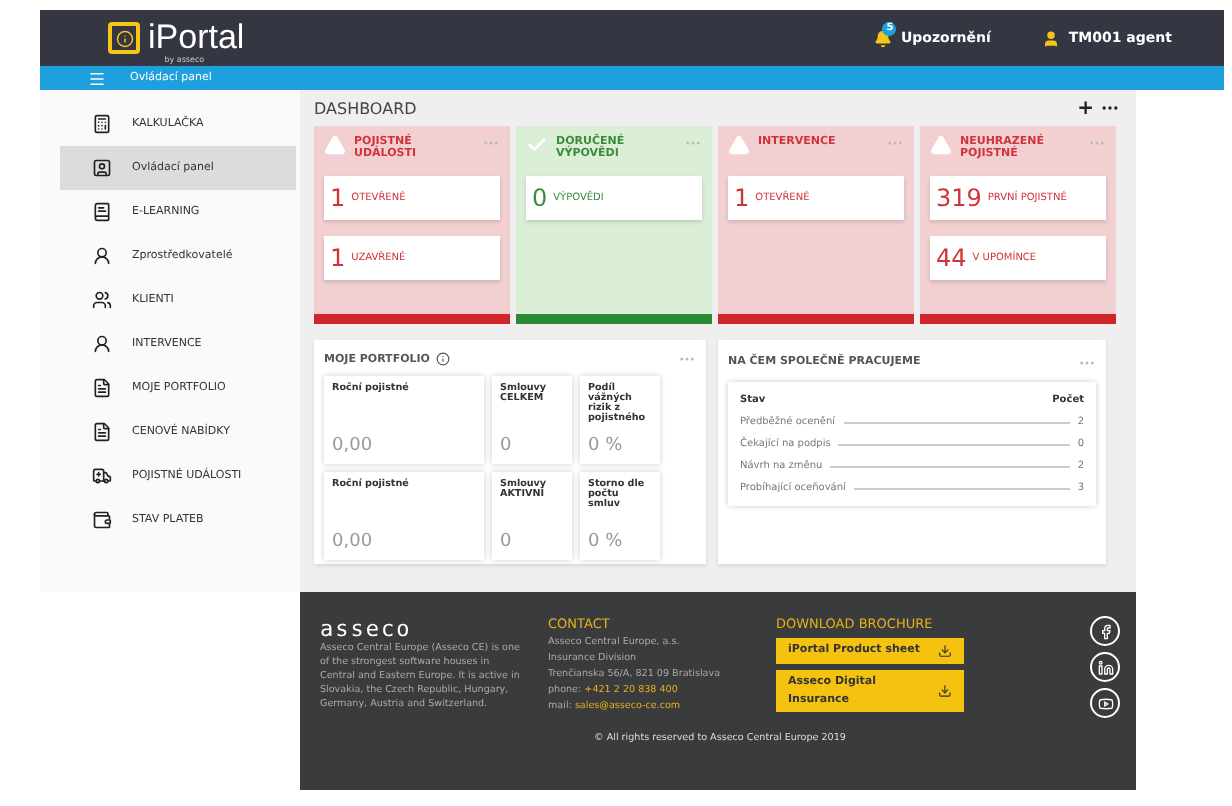 The width and height of the screenshot is (1232, 806). Describe the element at coordinates (1051, 38) in the screenshot. I see `user-icon` at that location.